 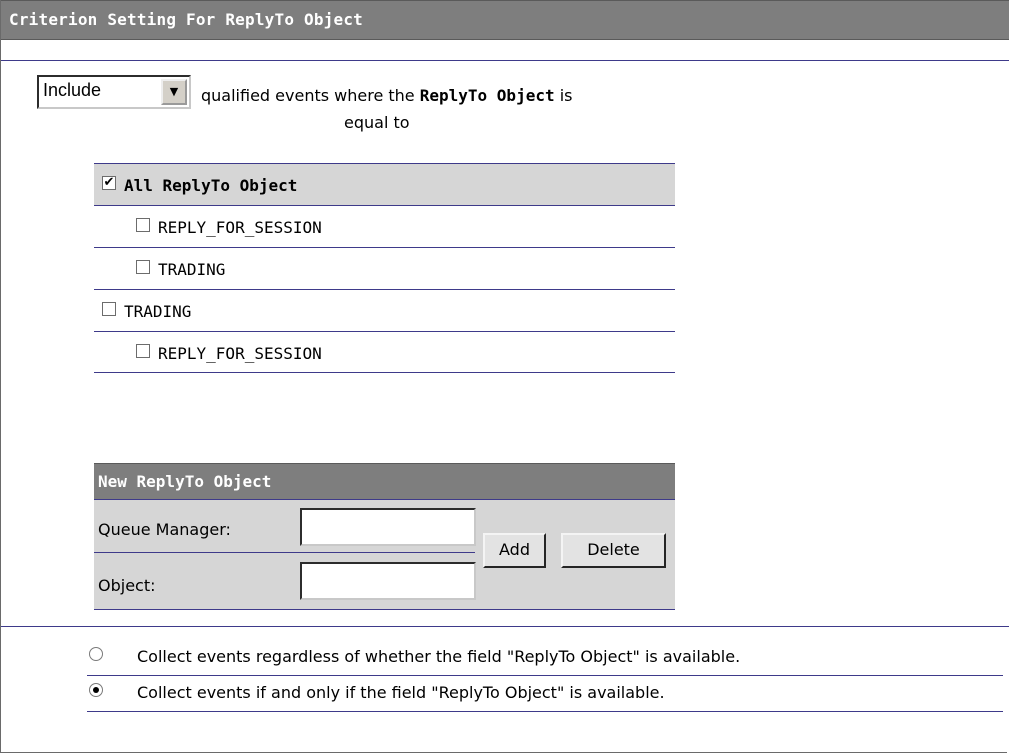 What do you see at coordinates (164, 529) in the screenshot?
I see `queue-manager-label: Queue Manager:` at bounding box center [164, 529].